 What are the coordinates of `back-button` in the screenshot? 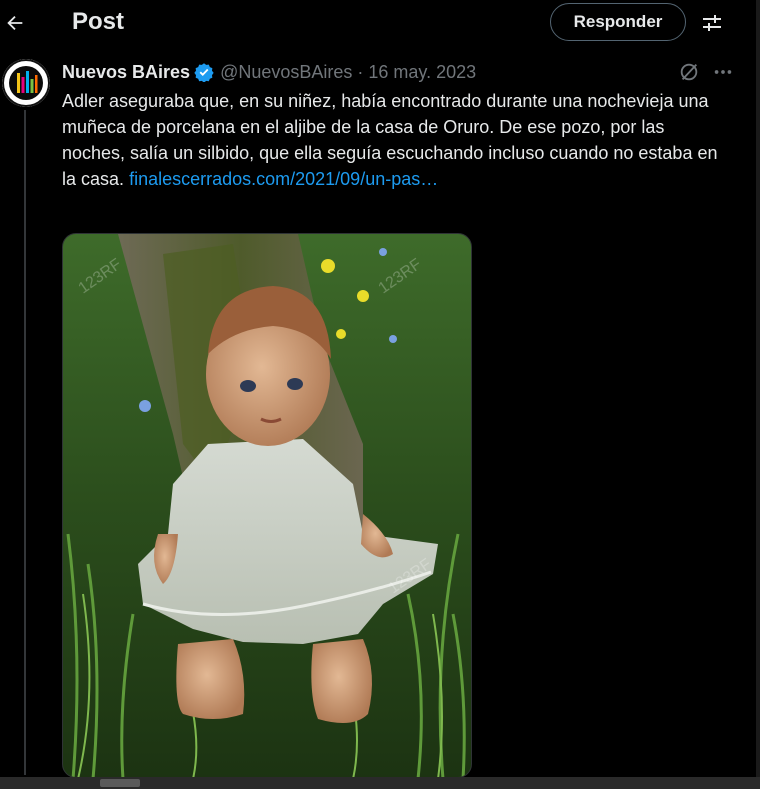 It's located at (15, 23).